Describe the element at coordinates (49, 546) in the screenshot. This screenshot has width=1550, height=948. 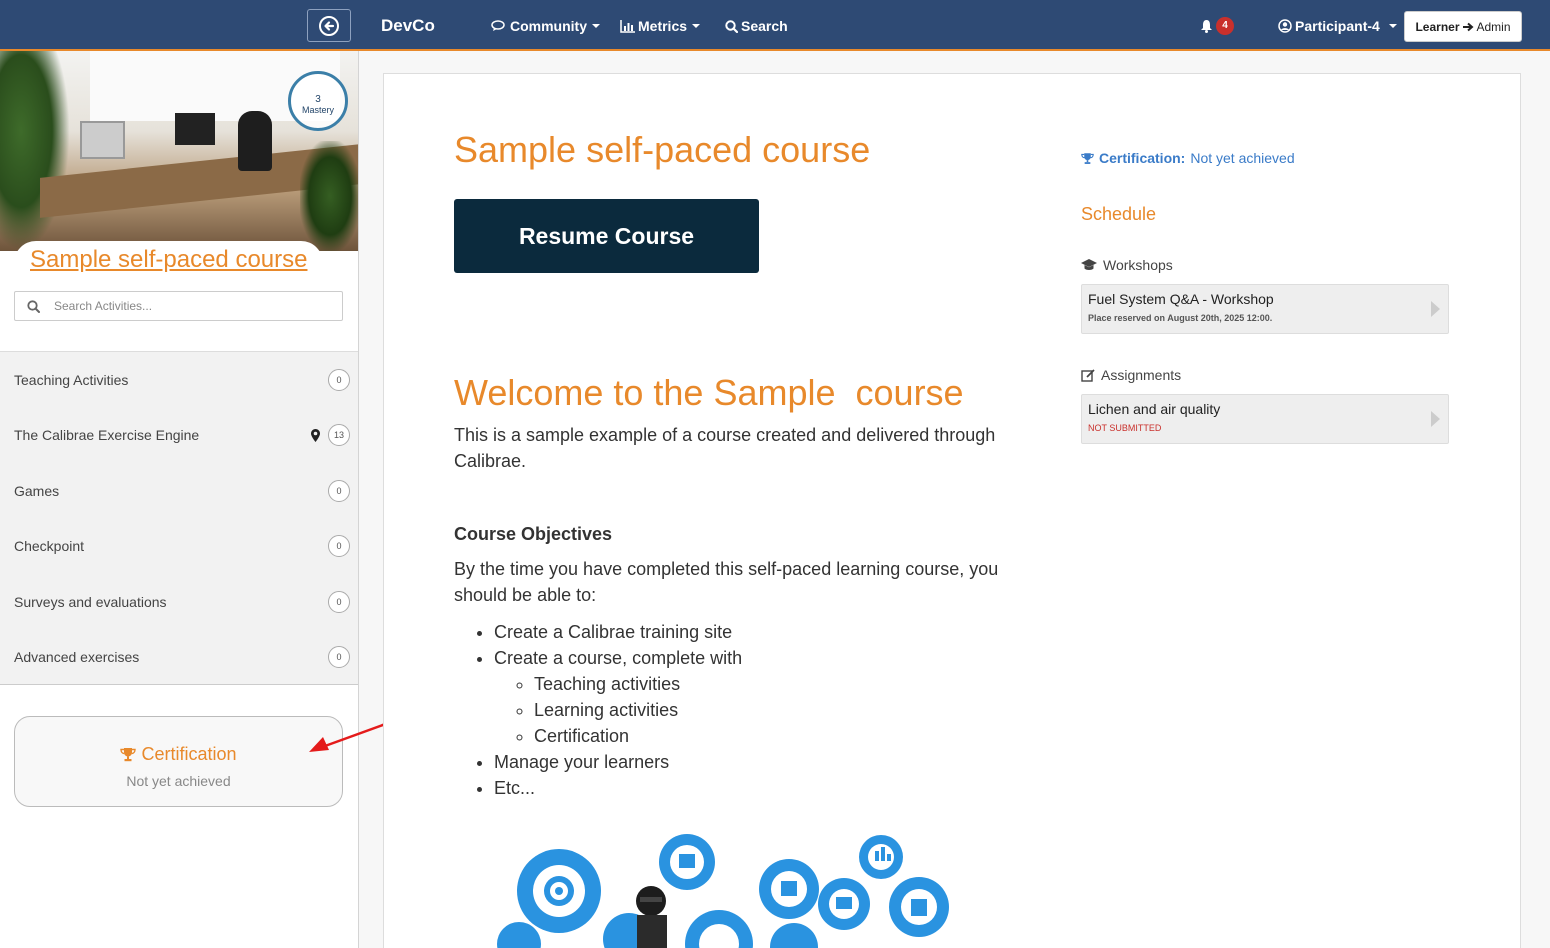
I see `activity-label: Checkpoint` at that location.